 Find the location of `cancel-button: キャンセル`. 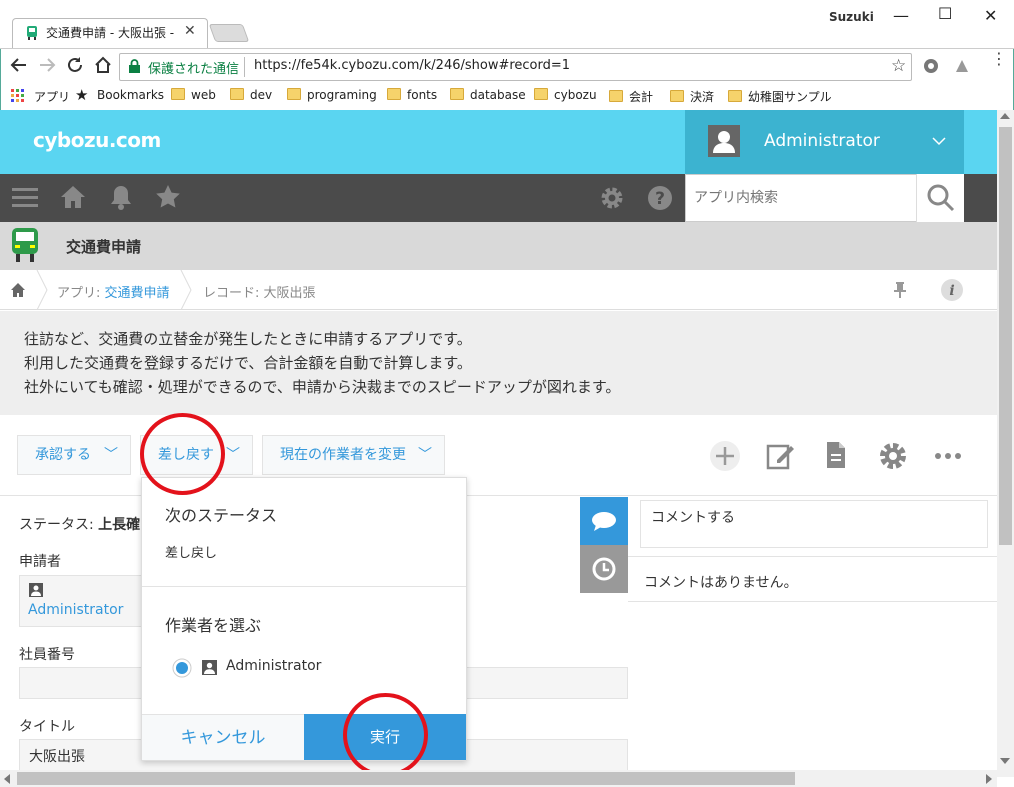

cancel-button: キャンセル is located at coordinates (223, 737).